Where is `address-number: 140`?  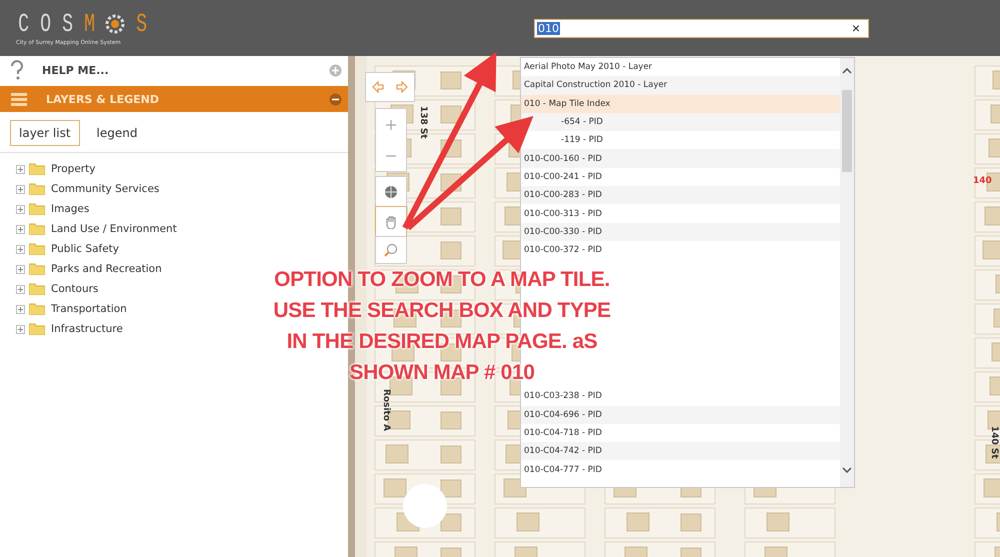
address-number: 140 is located at coordinates (982, 181).